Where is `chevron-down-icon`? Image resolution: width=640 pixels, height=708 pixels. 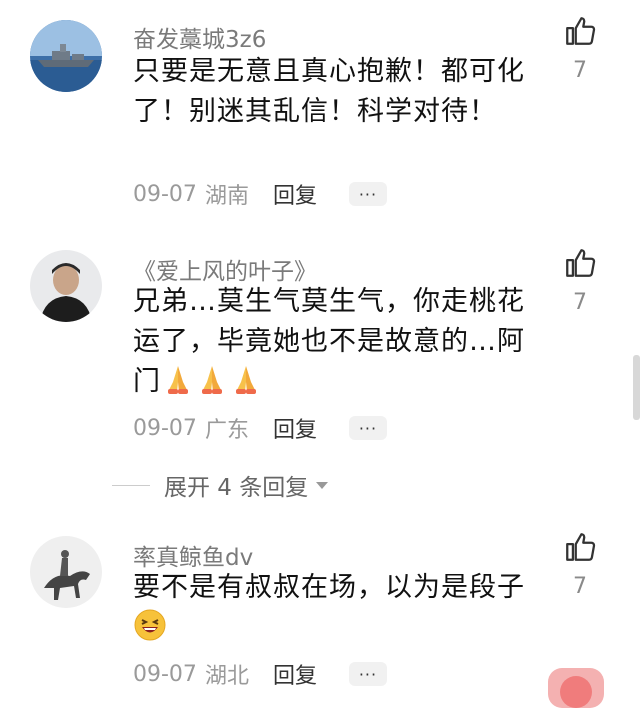
chevron-down-icon is located at coordinates (322, 485).